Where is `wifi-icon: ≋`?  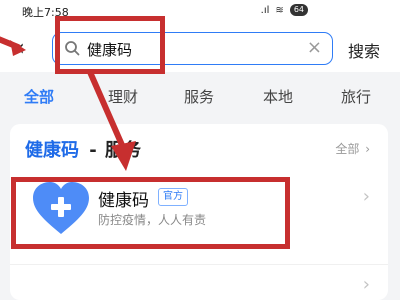 wifi-icon: ≋ is located at coordinates (279, 10).